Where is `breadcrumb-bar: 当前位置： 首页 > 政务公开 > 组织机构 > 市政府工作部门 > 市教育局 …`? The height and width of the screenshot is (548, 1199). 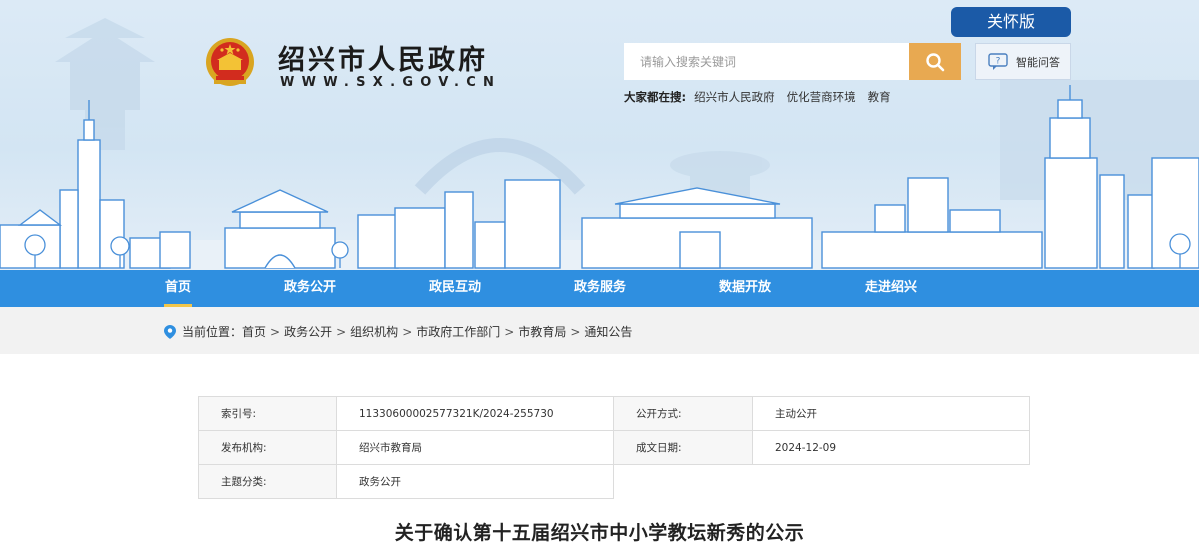
breadcrumb-bar: 当前位置： 首页 > 政务公开 > 组织机构 > 市政府工作部门 > 市教育局 … is located at coordinates (599, 330).